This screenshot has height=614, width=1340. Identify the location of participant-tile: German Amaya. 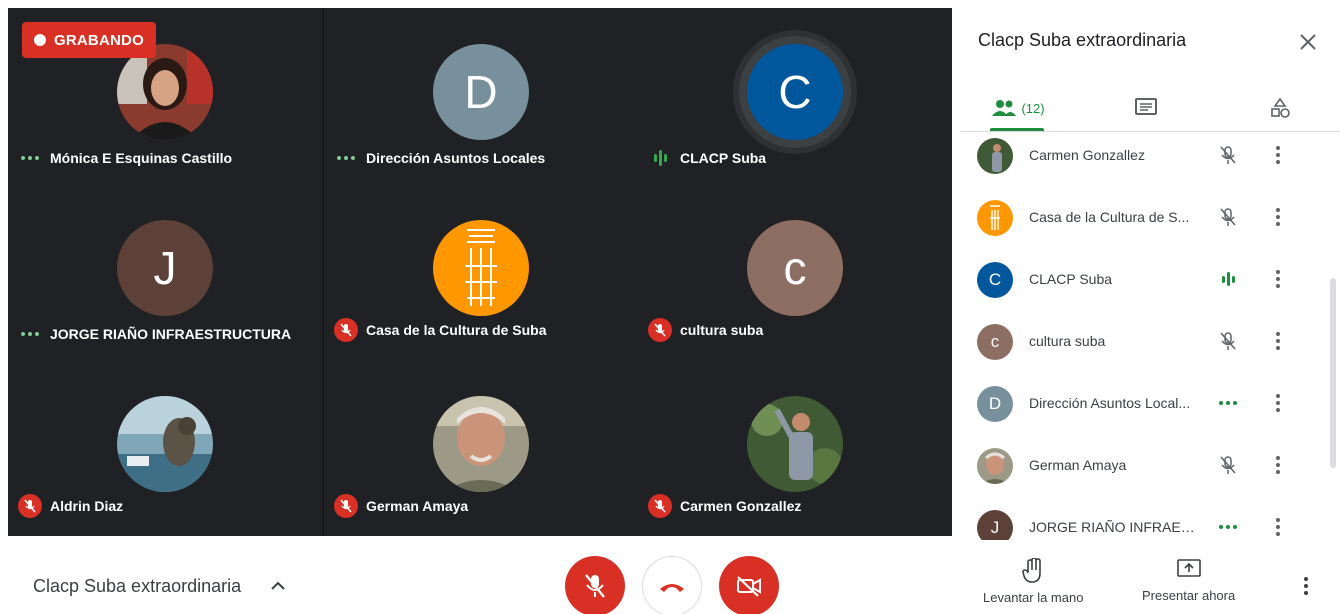
(481, 448).